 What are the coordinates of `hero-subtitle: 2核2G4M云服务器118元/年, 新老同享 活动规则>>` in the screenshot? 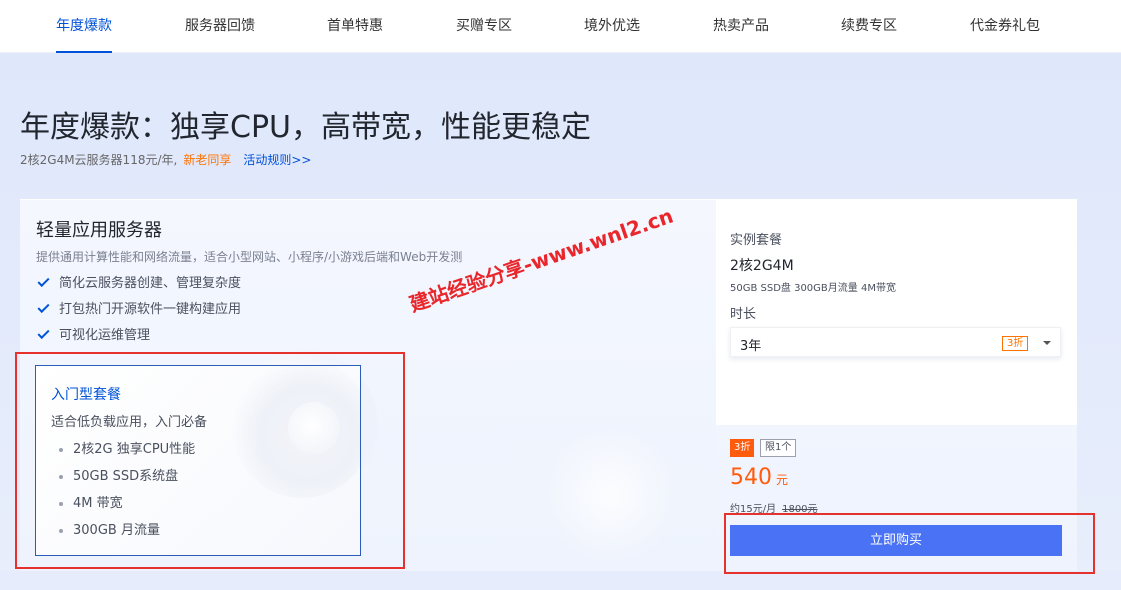 It's located at (165, 159).